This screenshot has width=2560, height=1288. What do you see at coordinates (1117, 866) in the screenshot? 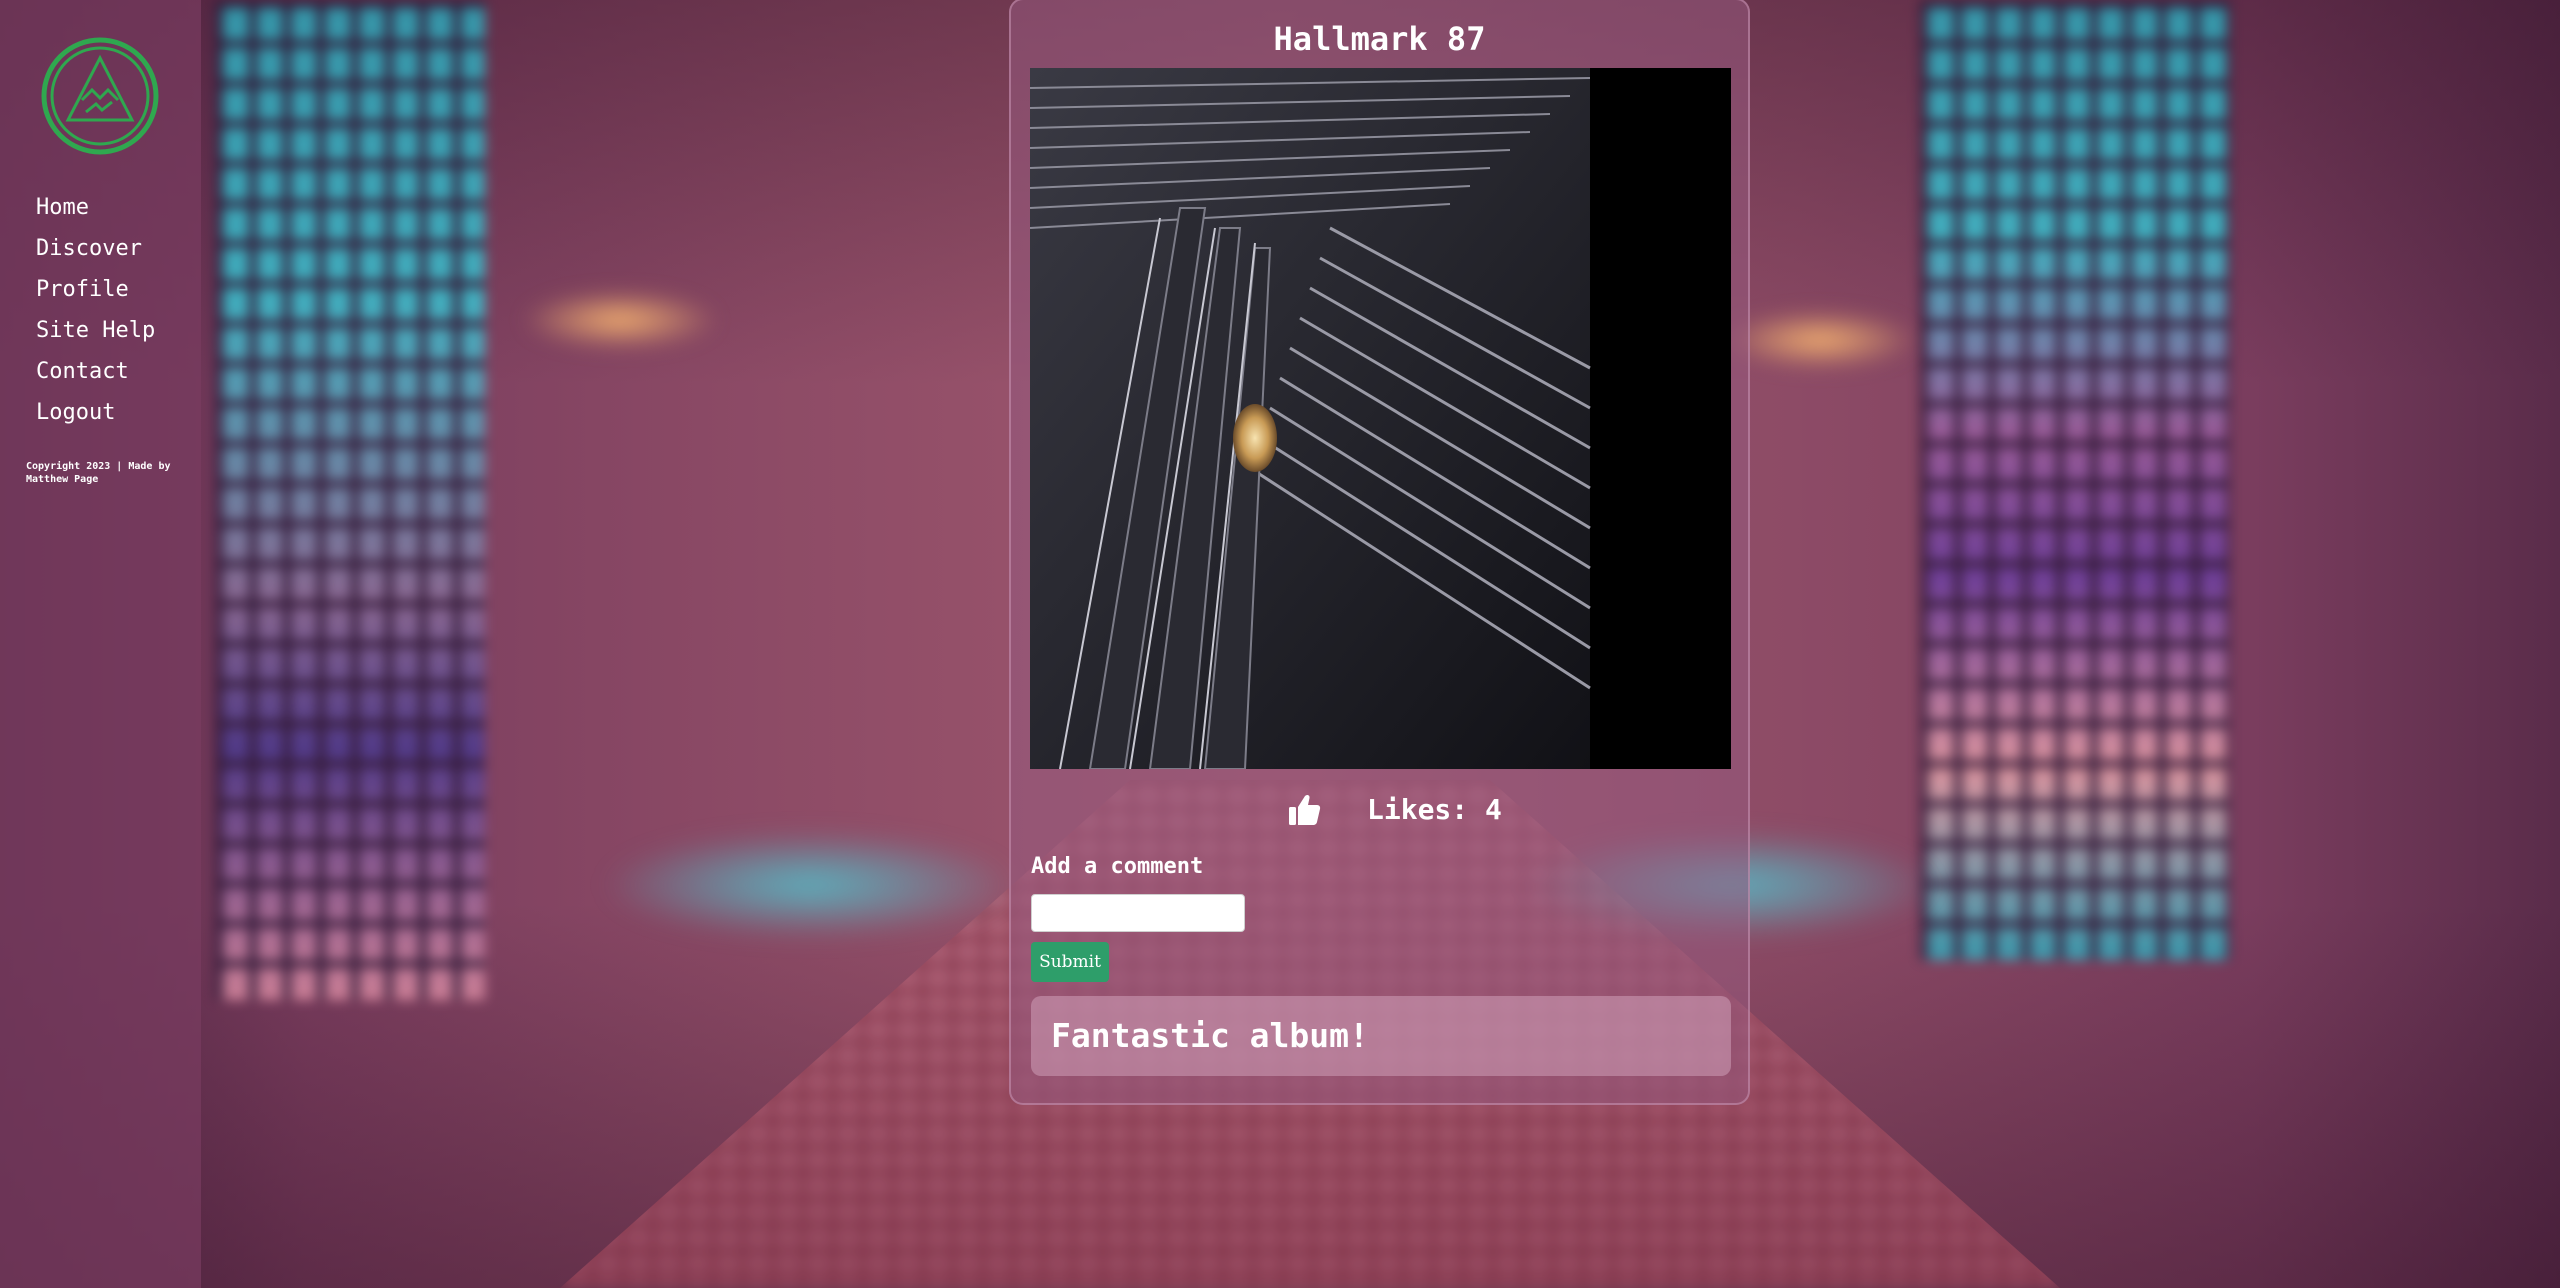
I see `add-comment-label: Add a comment` at bounding box center [1117, 866].